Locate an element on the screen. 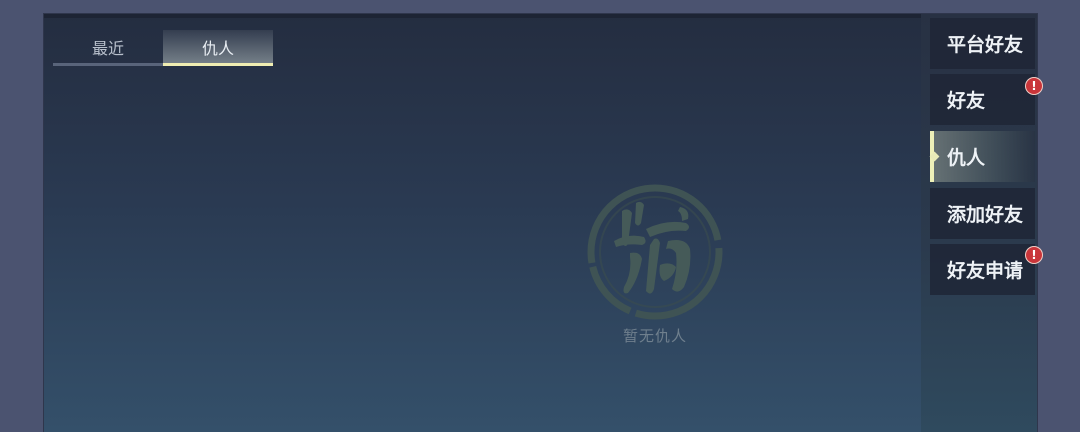 This screenshot has width=1080, height=432. sidebar-item-label: 添加好友 is located at coordinates (985, 215).